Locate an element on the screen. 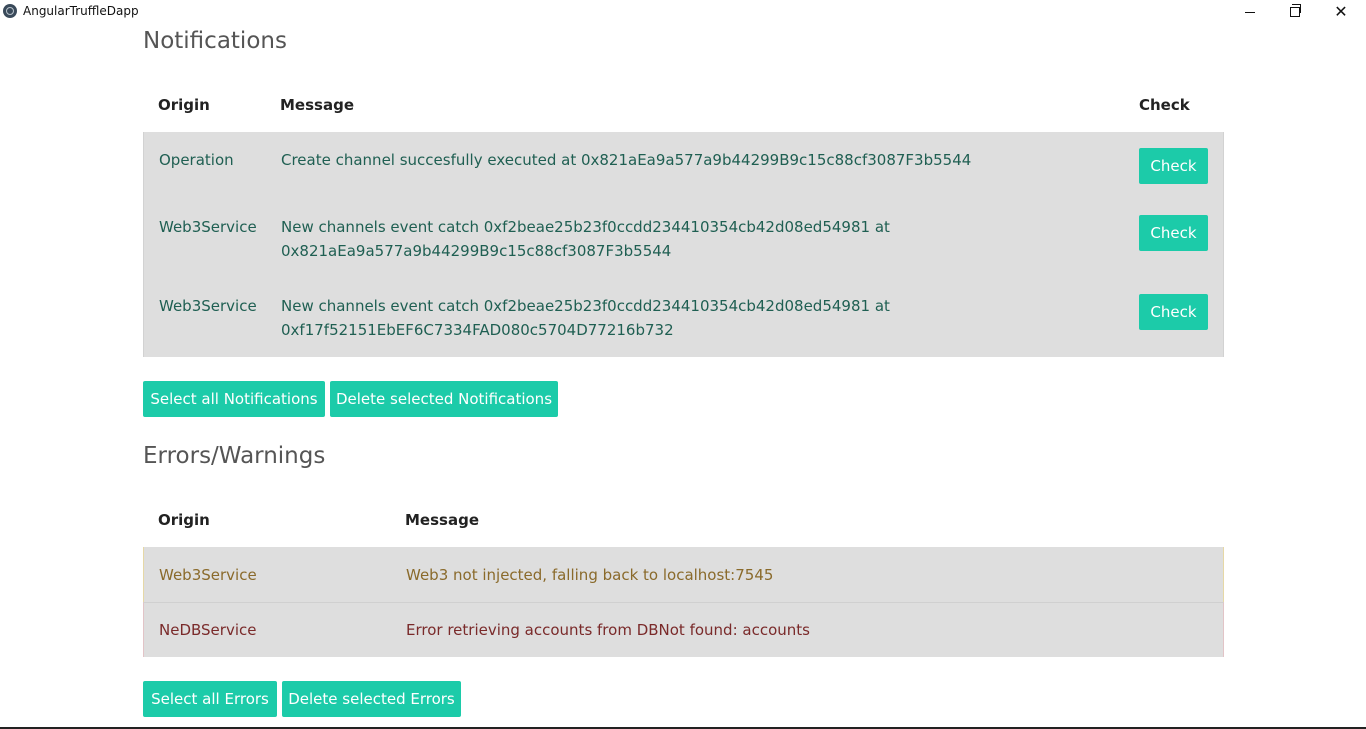 The height and width of the screenshot is (729, 1366). window-titlebar: AngularTruffleDapp ✕ is located at coordinates (683, 12).